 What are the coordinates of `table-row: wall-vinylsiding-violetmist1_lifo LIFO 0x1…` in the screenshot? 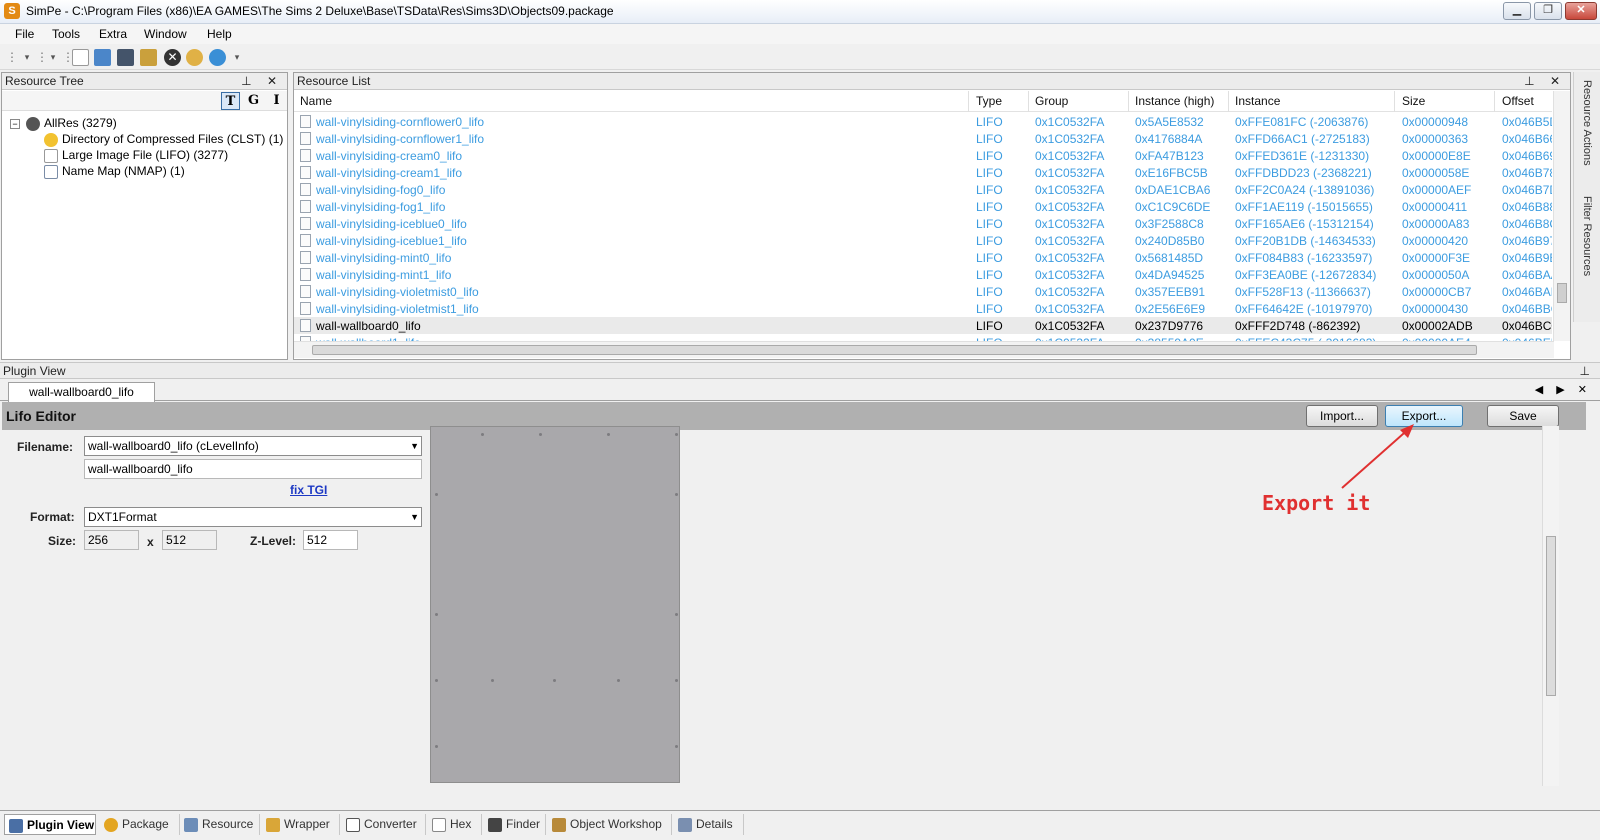 It's located at (923, 308).